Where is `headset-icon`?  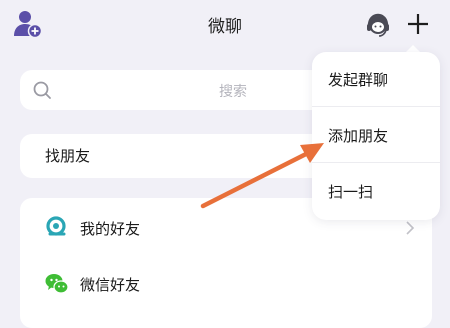
headset-icon is located at coordinates (378, 25).